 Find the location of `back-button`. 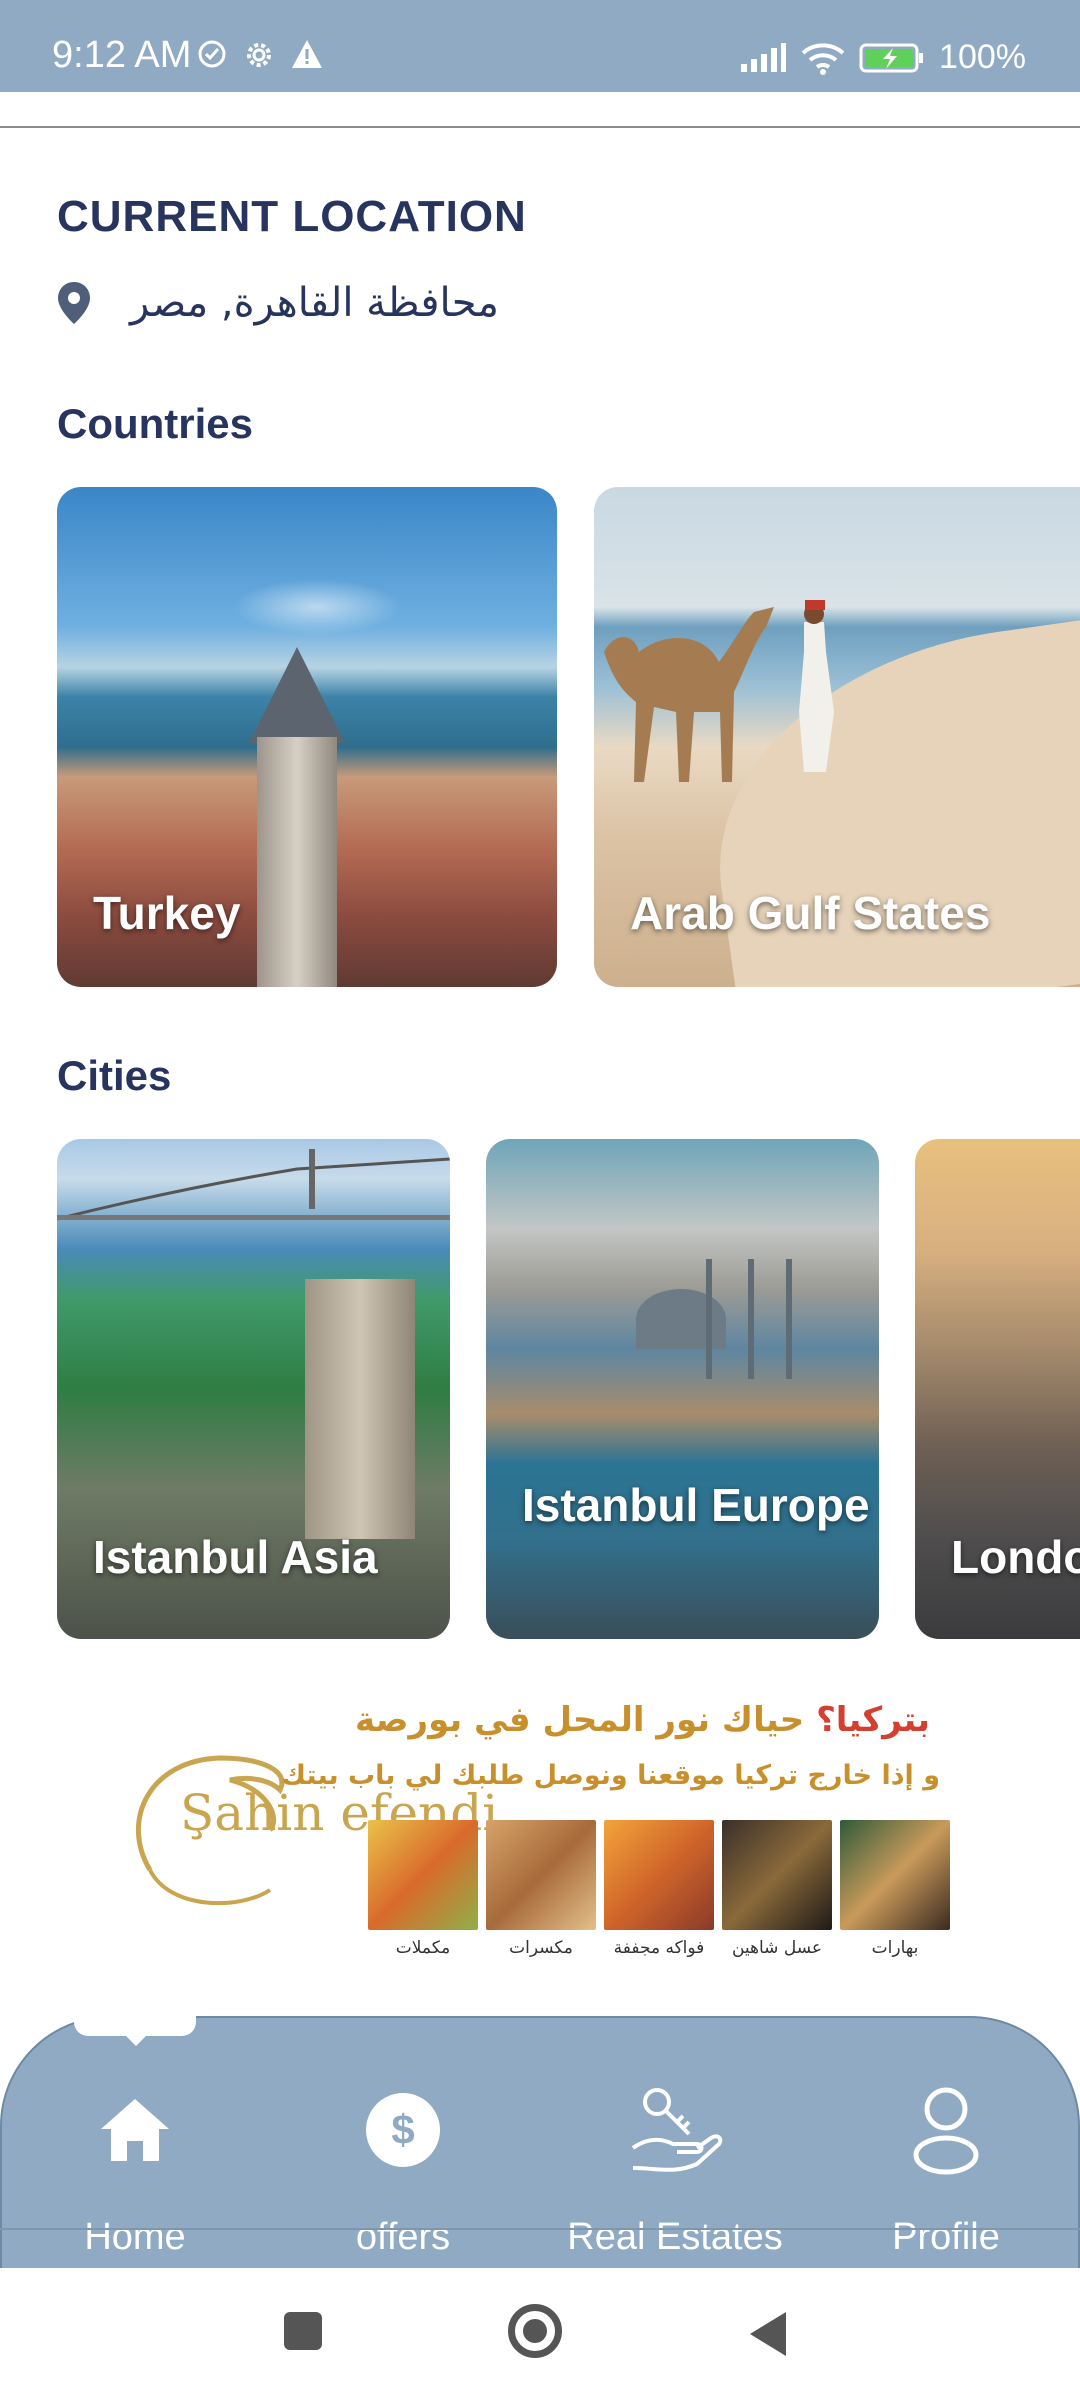

back-button is located at coordinates (768, 2334).